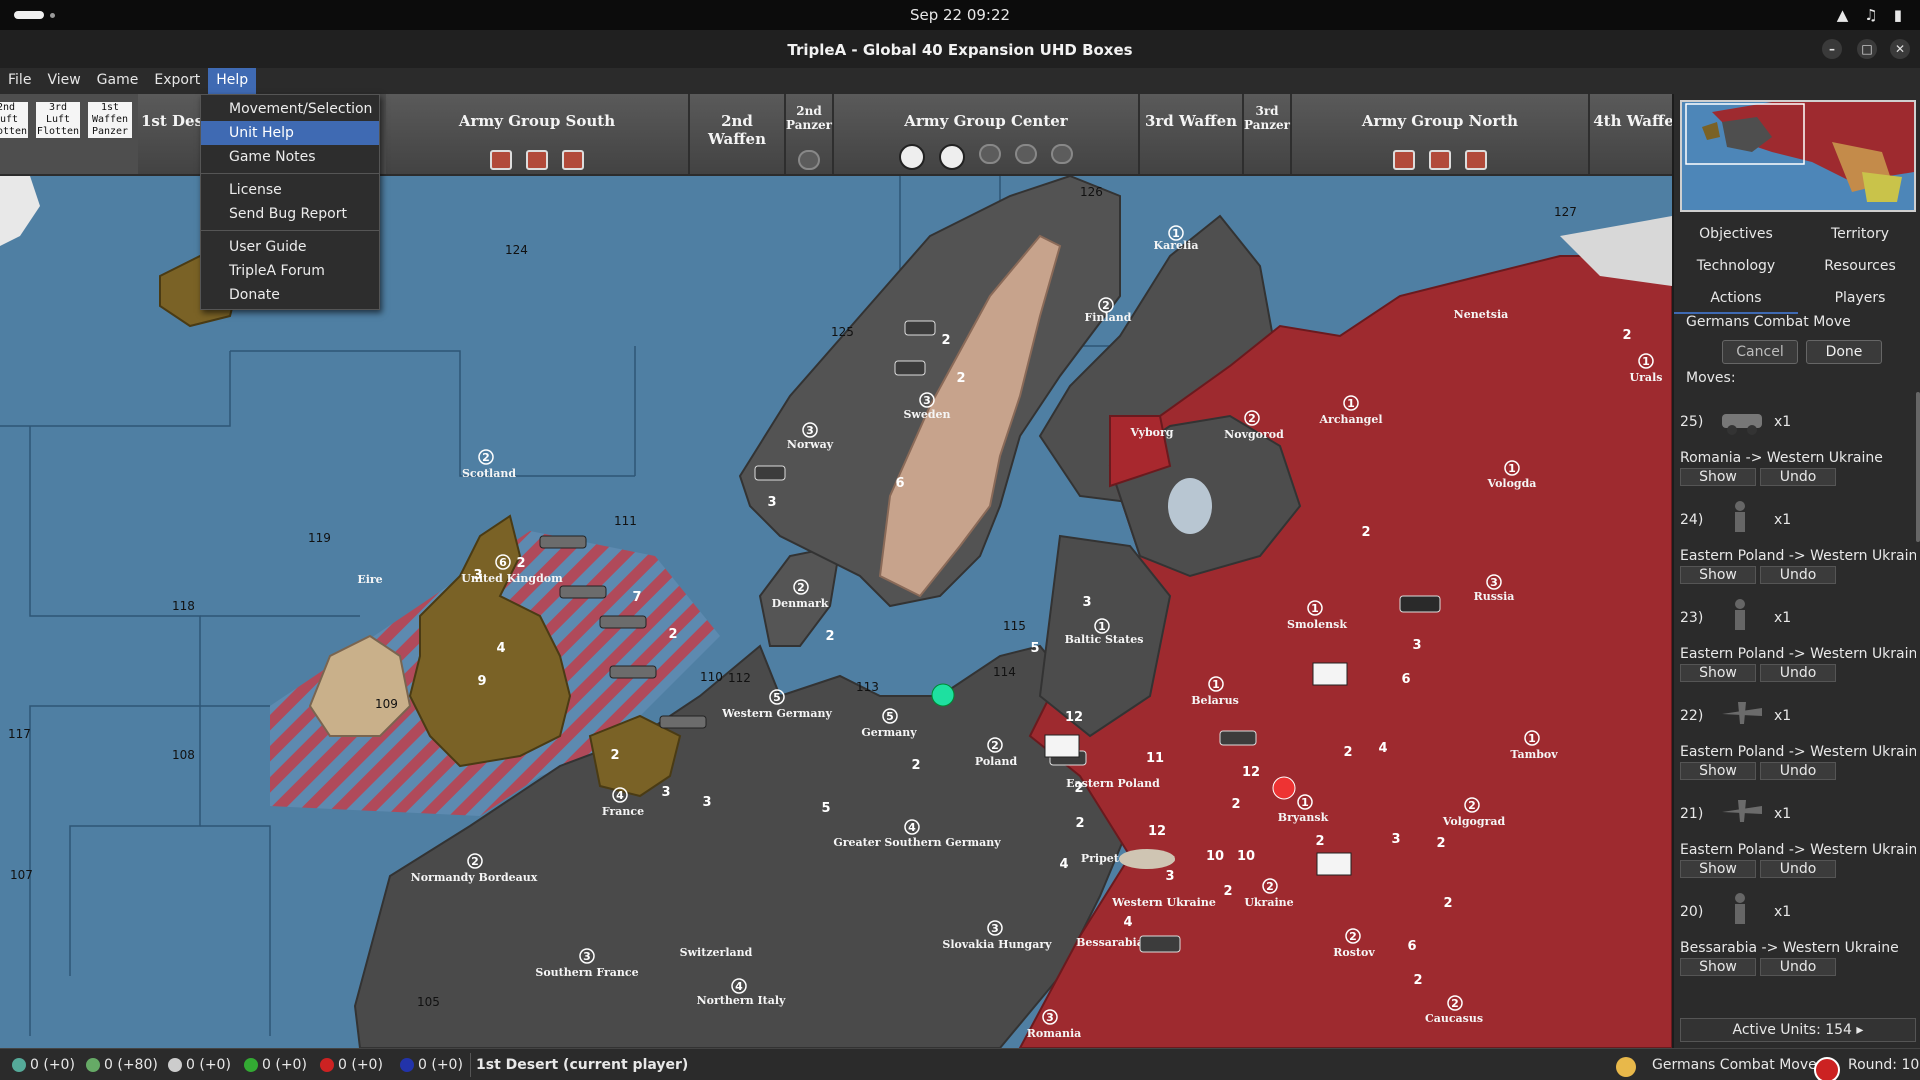  I want to click on group-army-group-north: Army Group North, so click(1441, 134).